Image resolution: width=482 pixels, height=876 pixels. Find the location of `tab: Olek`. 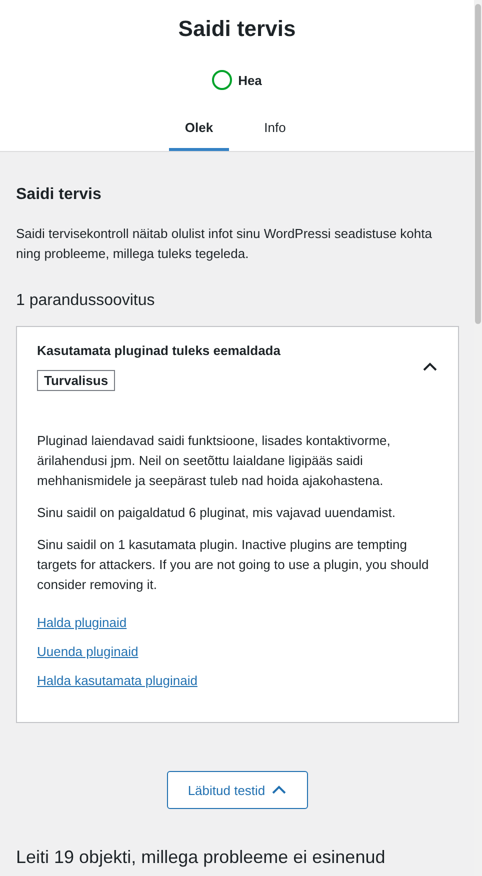

tab: Olek is located at coordinates (199, 129).